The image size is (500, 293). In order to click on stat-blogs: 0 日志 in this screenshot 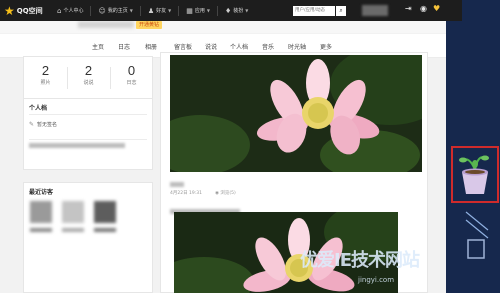, I will do `click(131, 74)`.